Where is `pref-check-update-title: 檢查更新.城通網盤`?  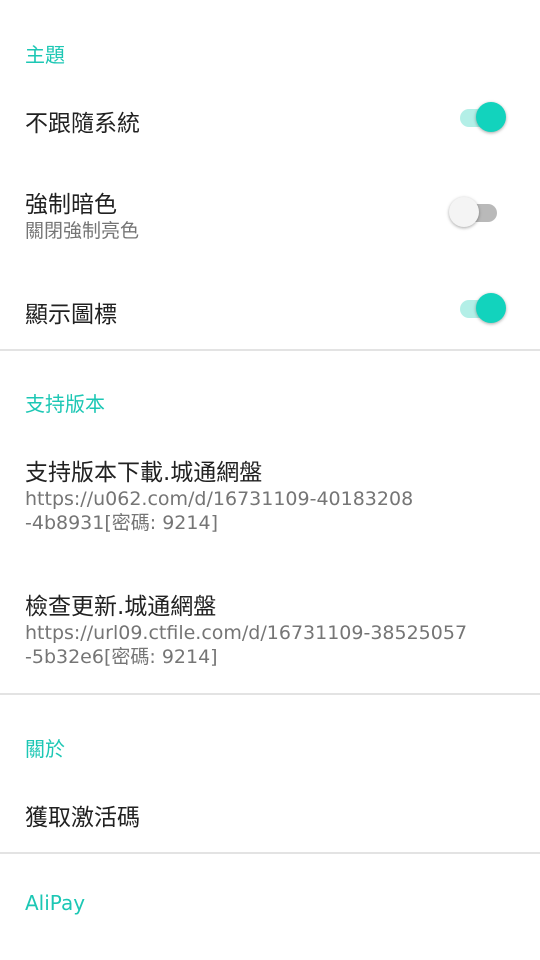
pref-check-update-title: 檢查更新.城通網盤 is located at coordinates (121, 607).